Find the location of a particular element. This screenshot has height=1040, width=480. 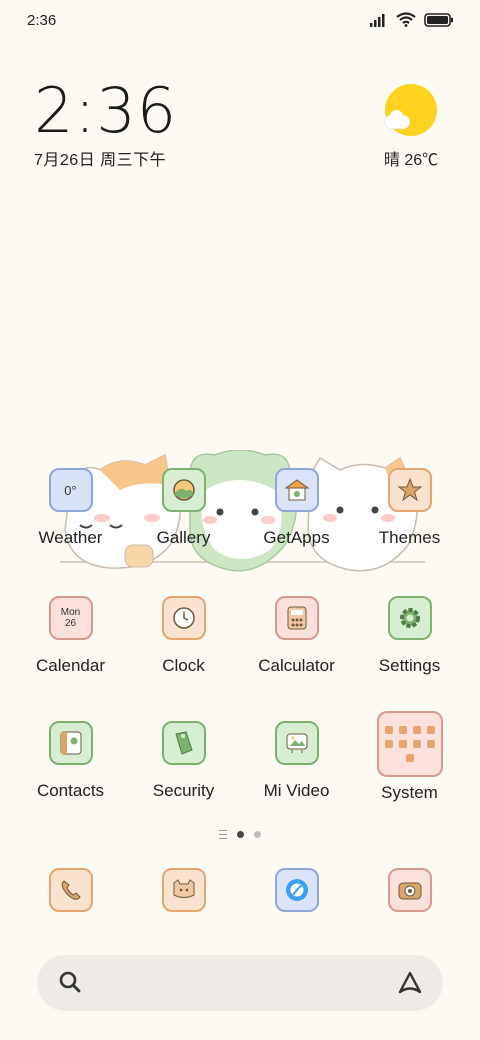

clock-widget: 2:36 7月26日 周三下午 is located at coordinates (105, 125).